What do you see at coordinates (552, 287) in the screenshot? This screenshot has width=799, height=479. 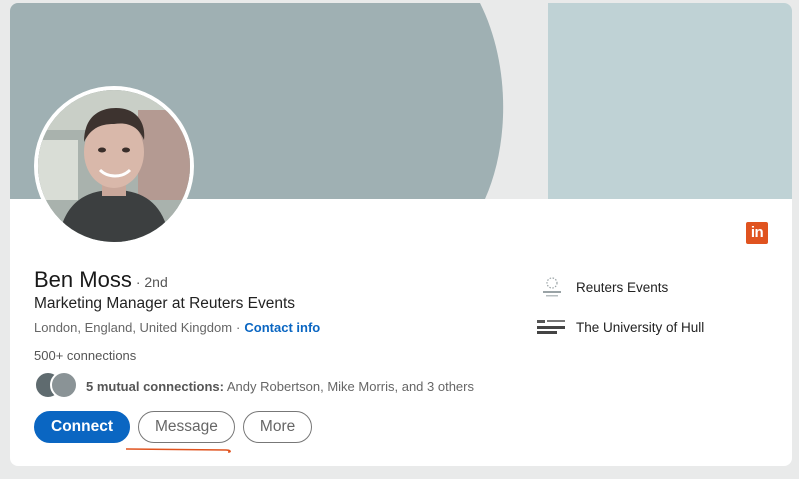 I see `reuters-events-logo` at bounding box center [552, 287].